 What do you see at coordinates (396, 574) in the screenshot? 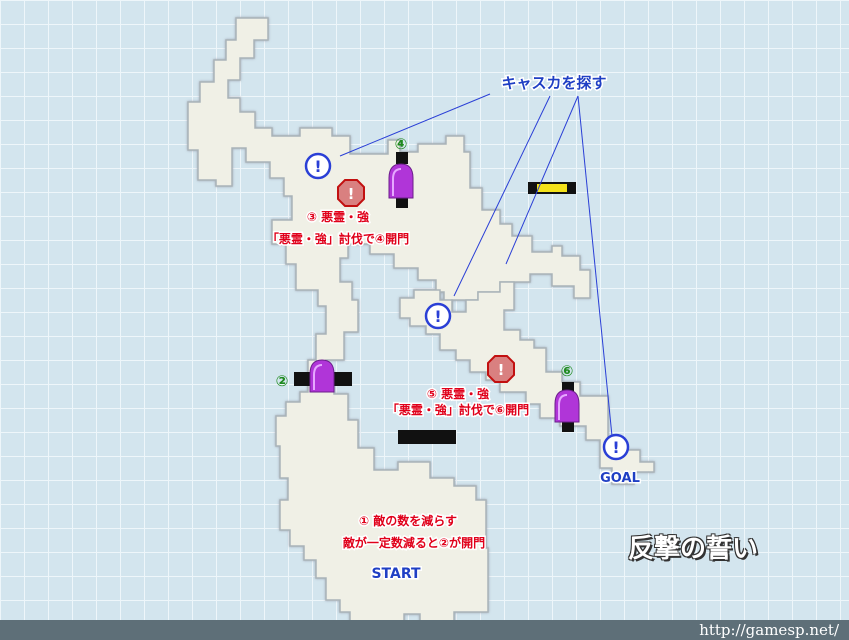
I see `start-label: START` at bounding box center [396, 574].